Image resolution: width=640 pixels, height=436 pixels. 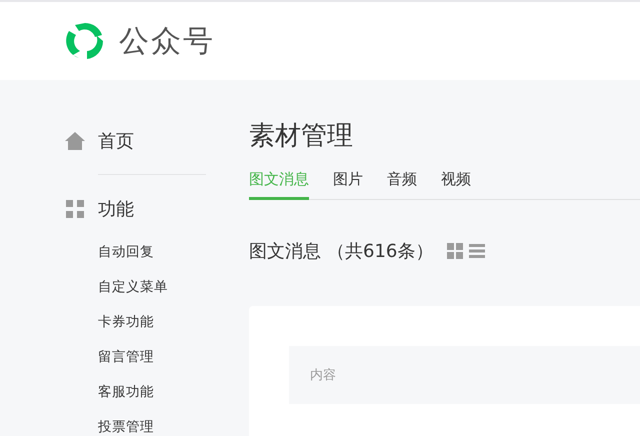 What do you see at coordinates (173, 287) in the screenshot?
I see `sidebar-item: 自定义菜单` at bounding box center [173, 287].